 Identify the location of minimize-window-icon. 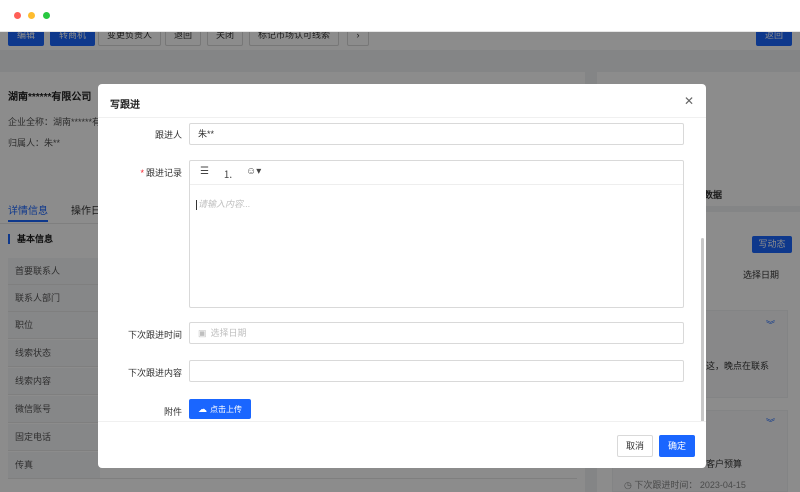
(31, 15).